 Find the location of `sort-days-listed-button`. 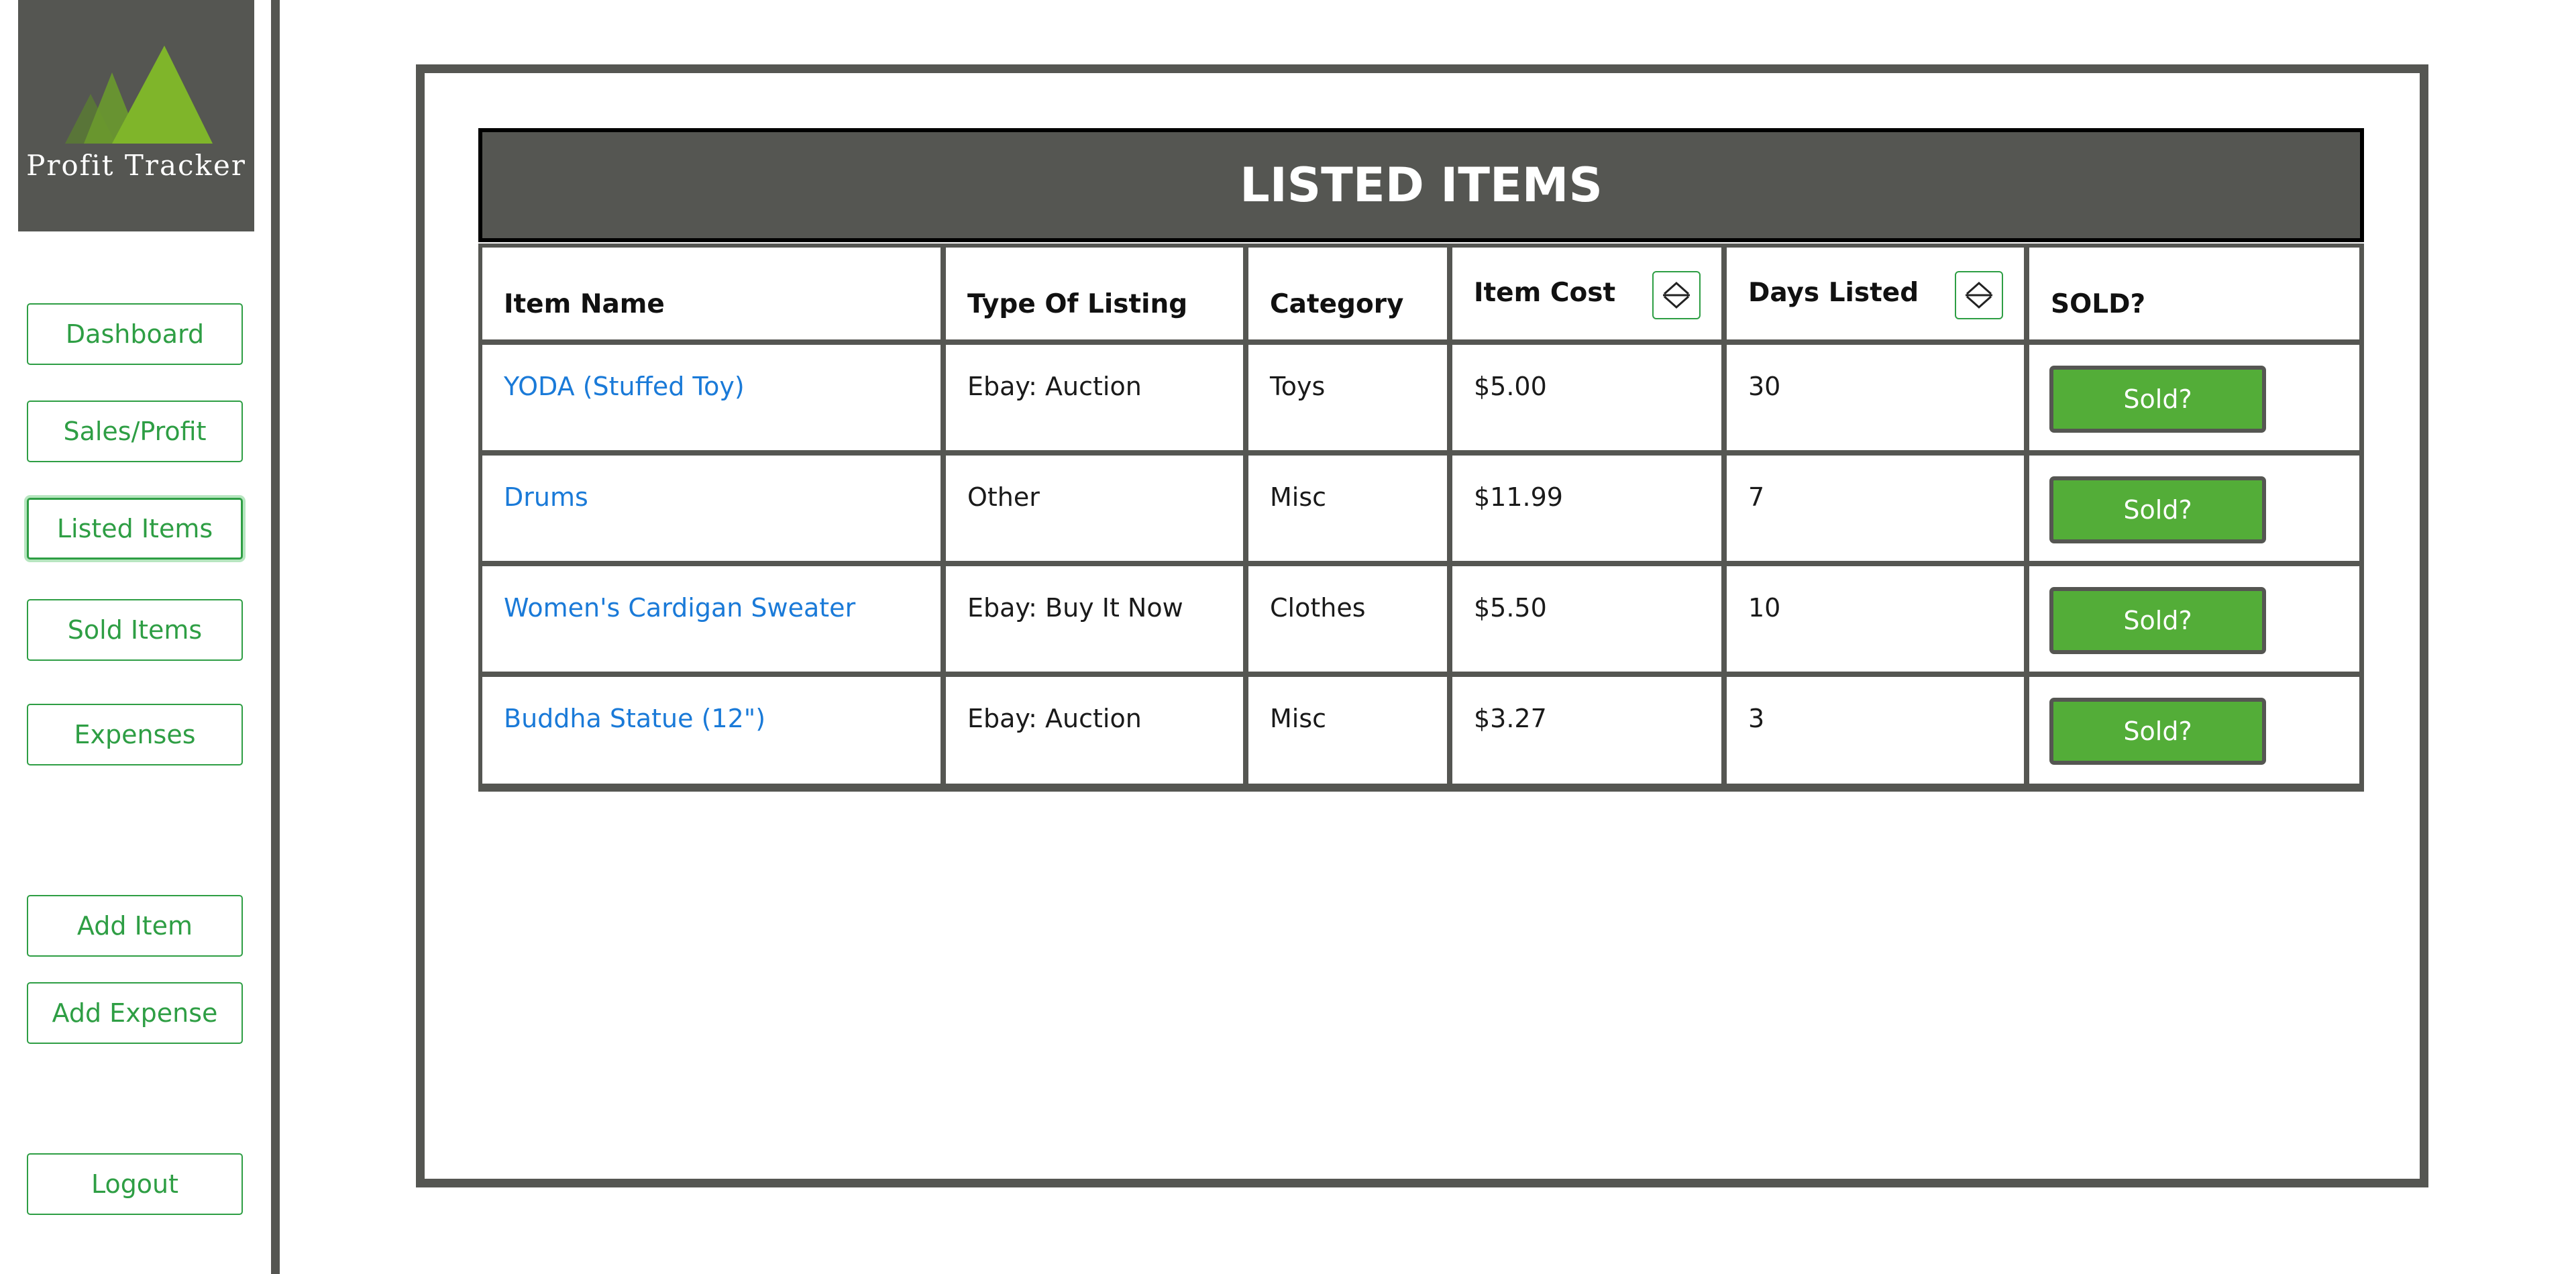

sort-days-listed-button is located at coordinates (1979, 295).